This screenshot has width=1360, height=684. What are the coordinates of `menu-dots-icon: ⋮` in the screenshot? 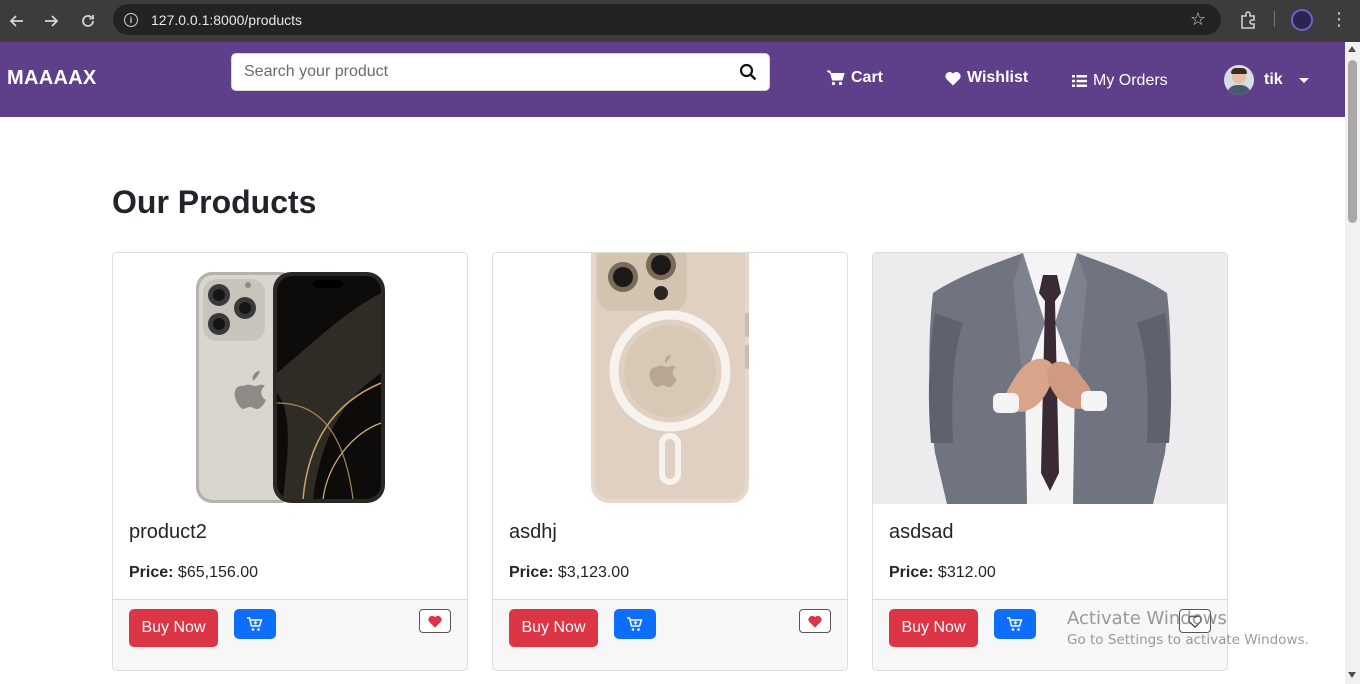 It's located at (1339, 19).